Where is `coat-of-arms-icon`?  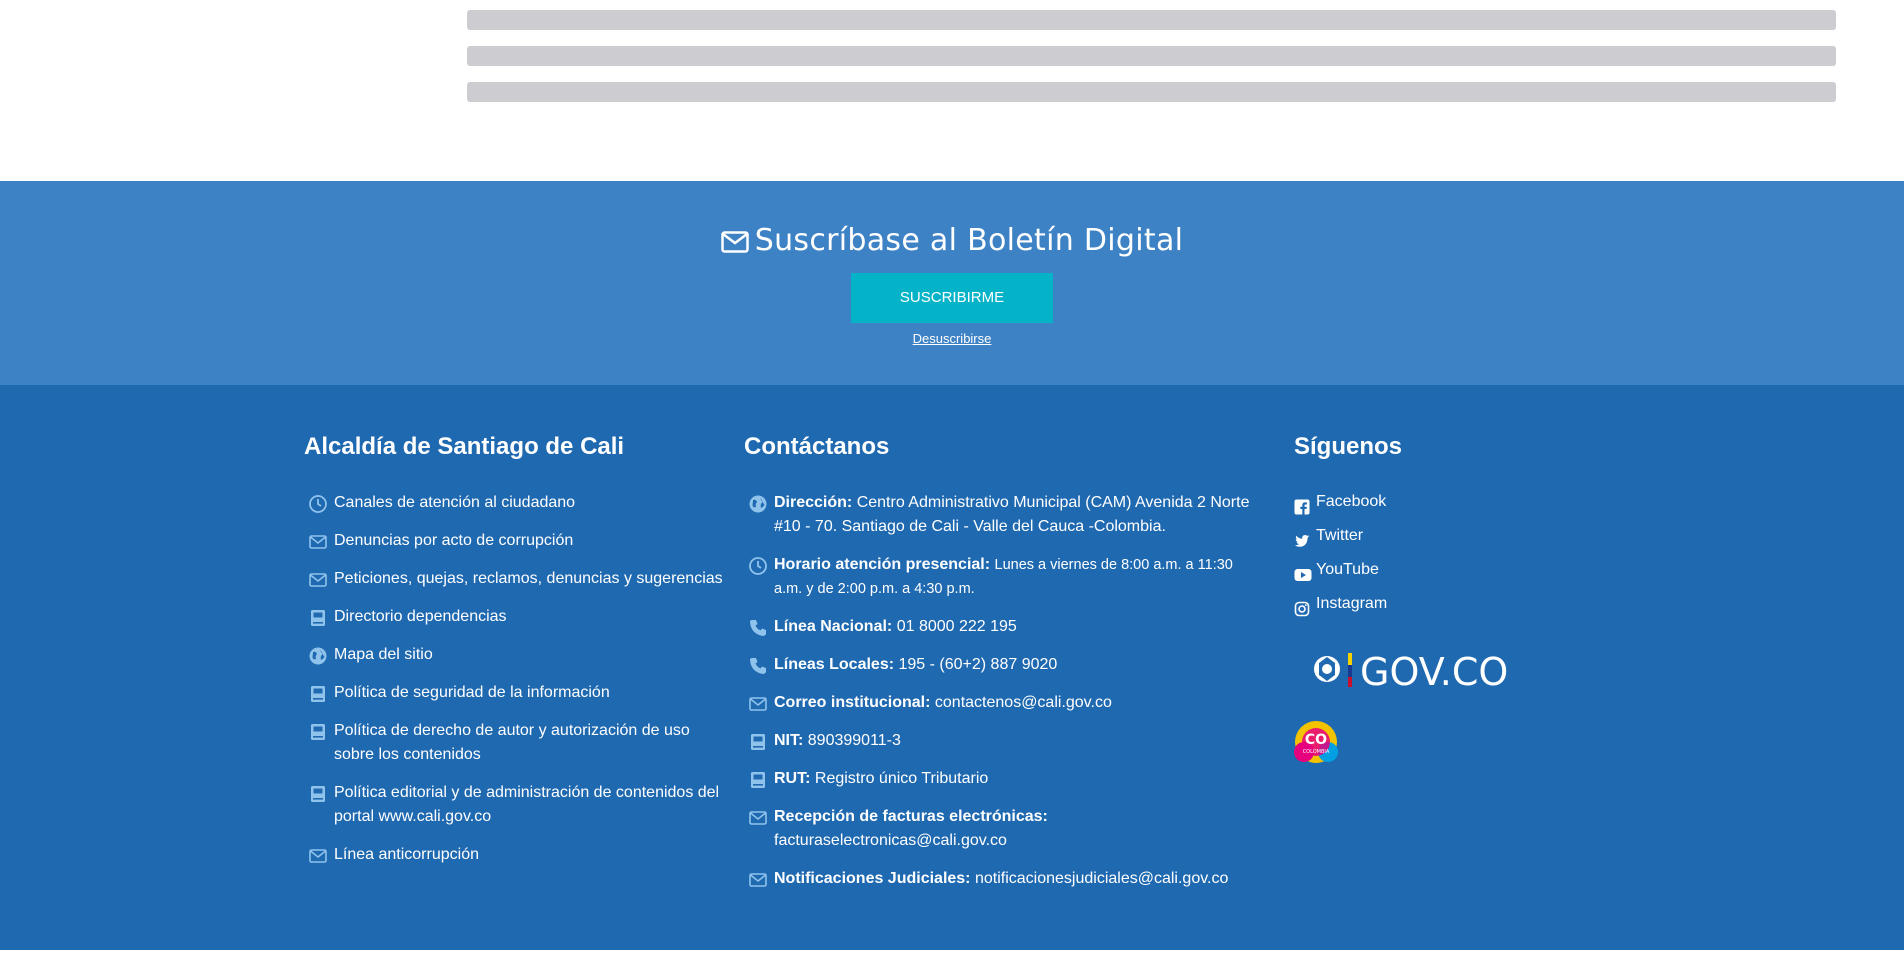 coat-of-arms-icon is located at coordinates (1327, 669).